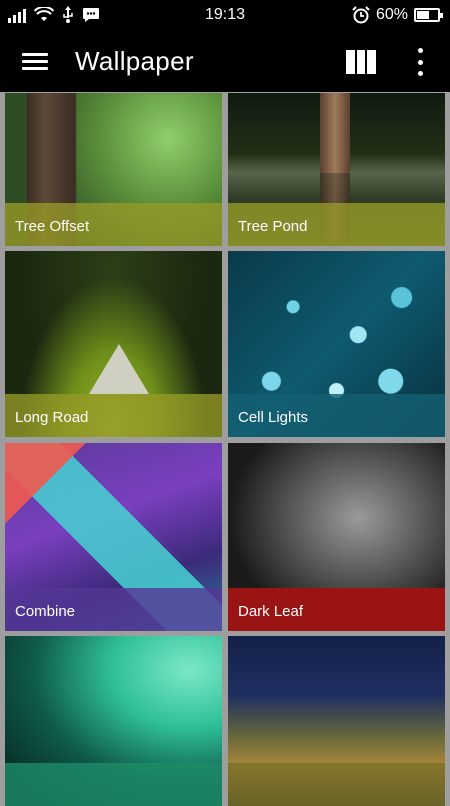 The height and width of the screenshot is (806, 450). Describe the element at coordinates (225, 16) in the screenshot. I see `status-bar: 19:13 60%` at that location.